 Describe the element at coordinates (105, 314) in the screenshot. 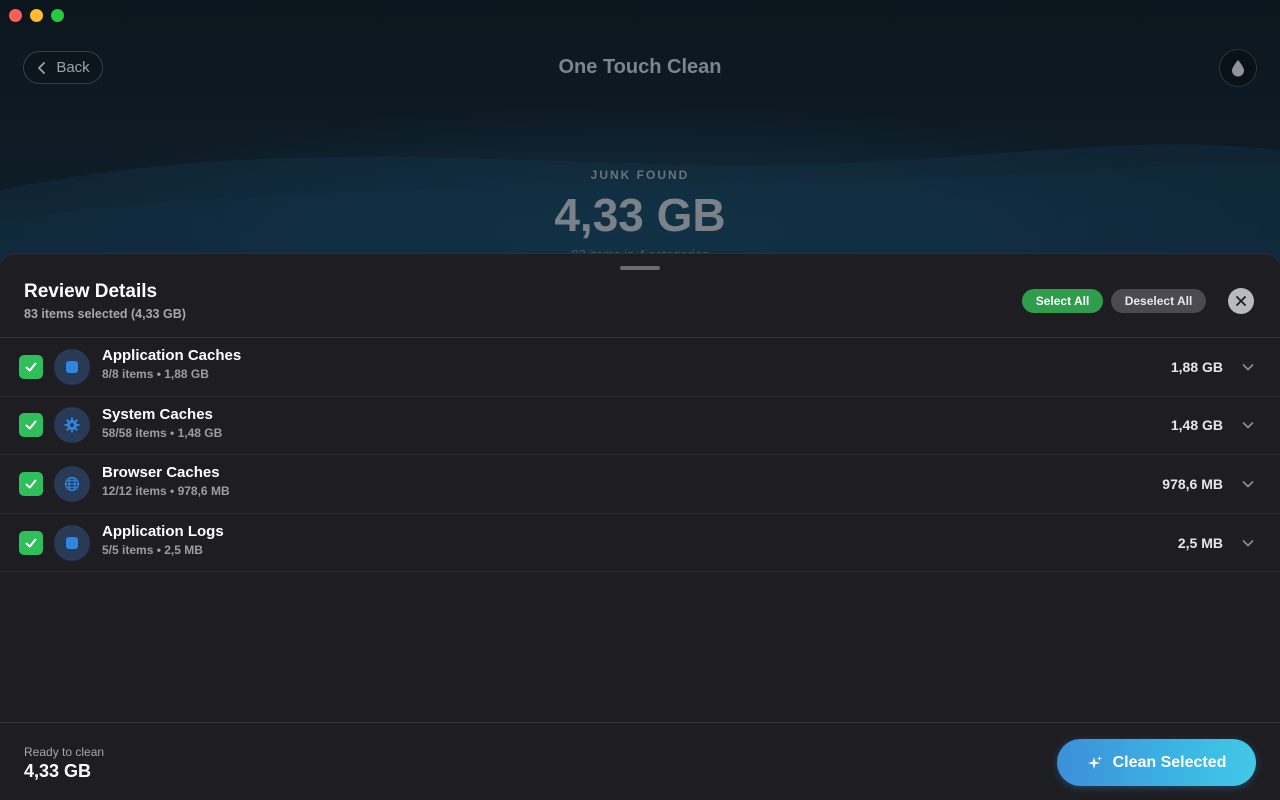

I see `selected-summary: 83 items selected (4,33 GB)` at that location.